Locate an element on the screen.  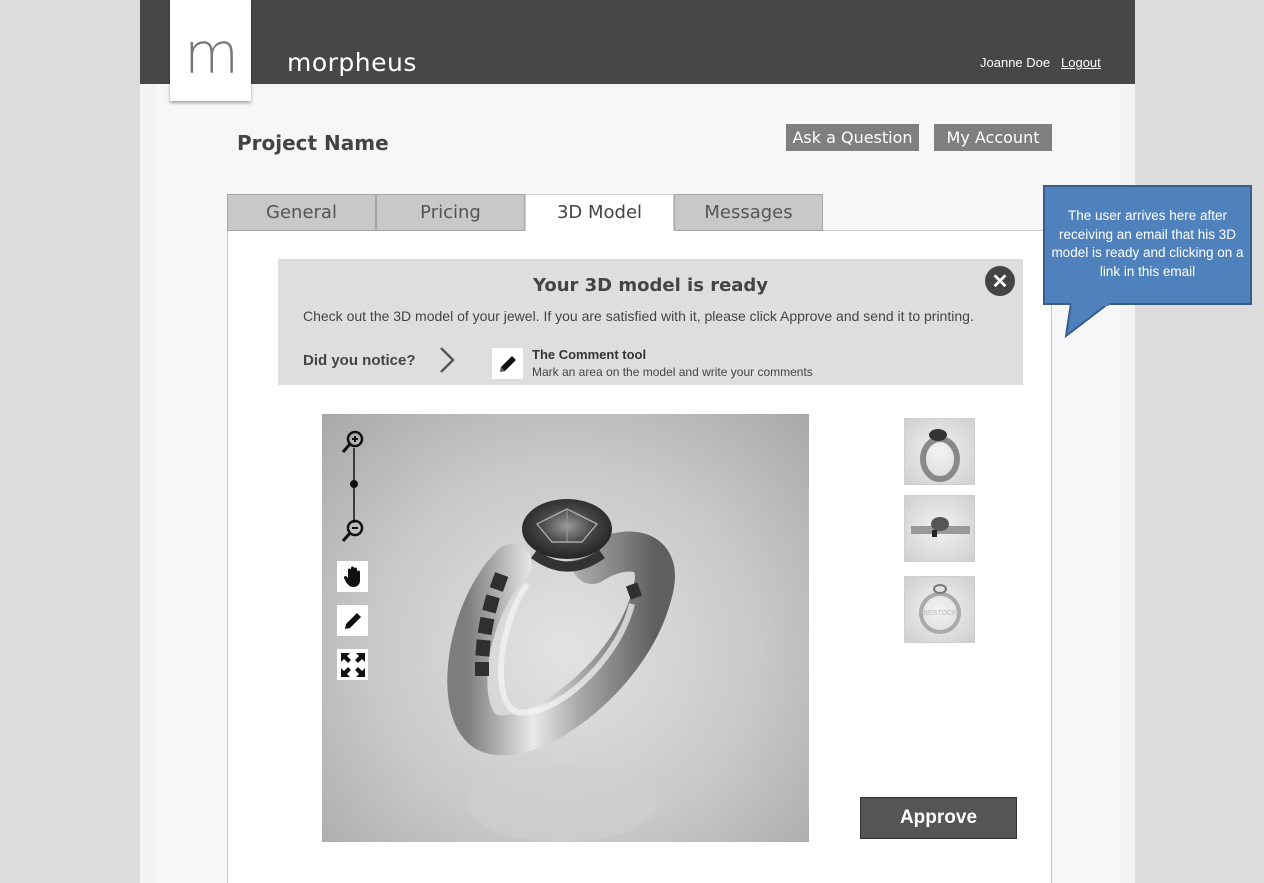
chevron-right-icon is located at coordinates (447, 360).